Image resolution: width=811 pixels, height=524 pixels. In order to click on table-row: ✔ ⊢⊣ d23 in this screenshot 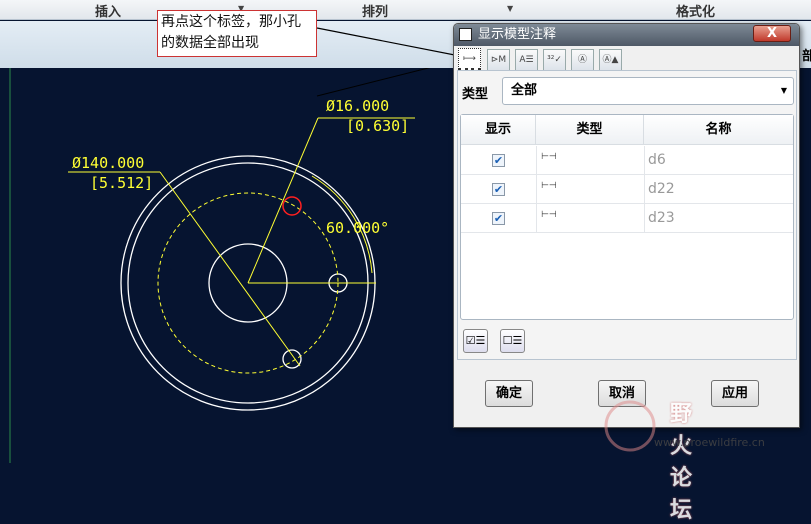, I will do `click(627, 218)`.